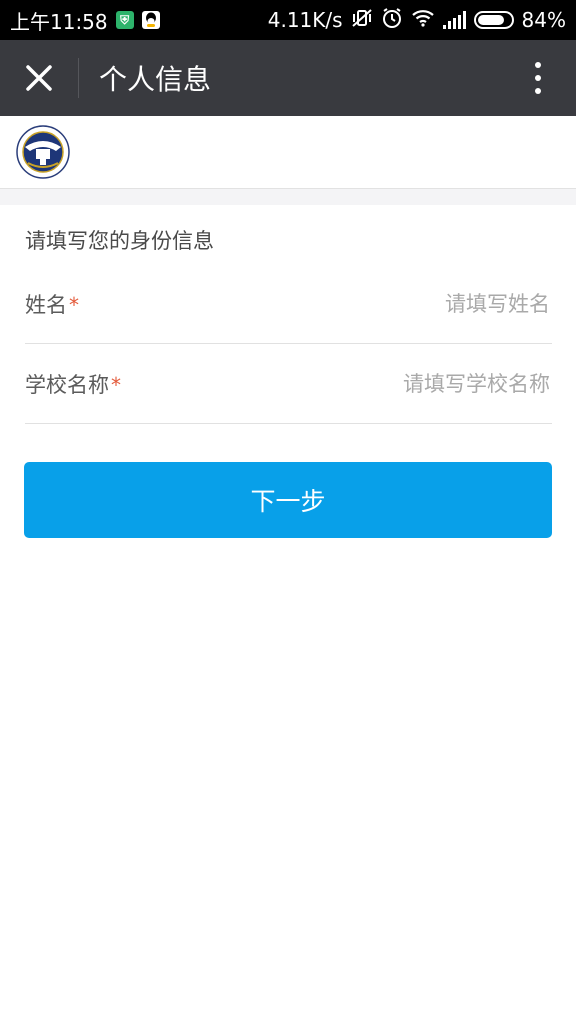 The image size is (576, 1024). What do you see at coordinates (119, 241) in the screenshot?
I see `form-heading: 请填写您的身份信息` at bounding box center [119, 241].